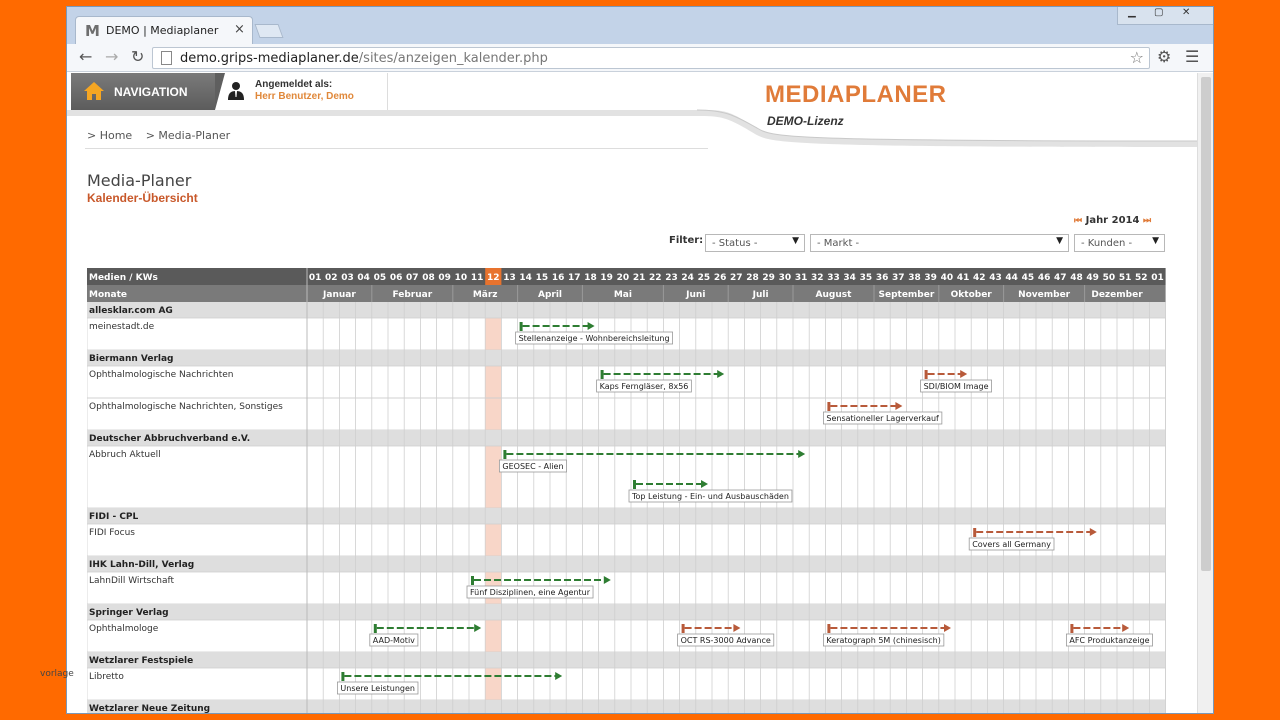 The width and height of the screenshot is (1280, 720). Describe the element at coordinates (304, 96) in the screenshot. I see `user-name: Herr Benutzer, Demo` at that location.